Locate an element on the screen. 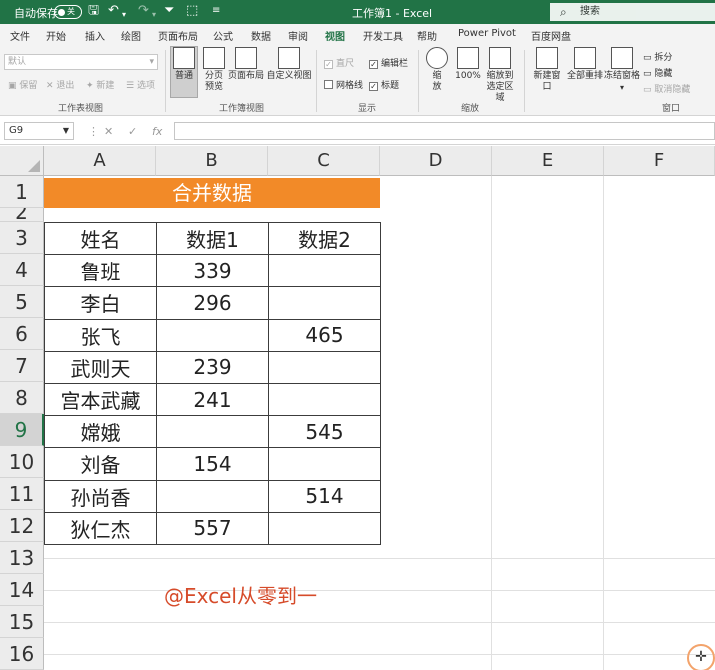 The width and height of the screenshot is (715, 670). column-header-a: A is located at coordinates (100, 161).